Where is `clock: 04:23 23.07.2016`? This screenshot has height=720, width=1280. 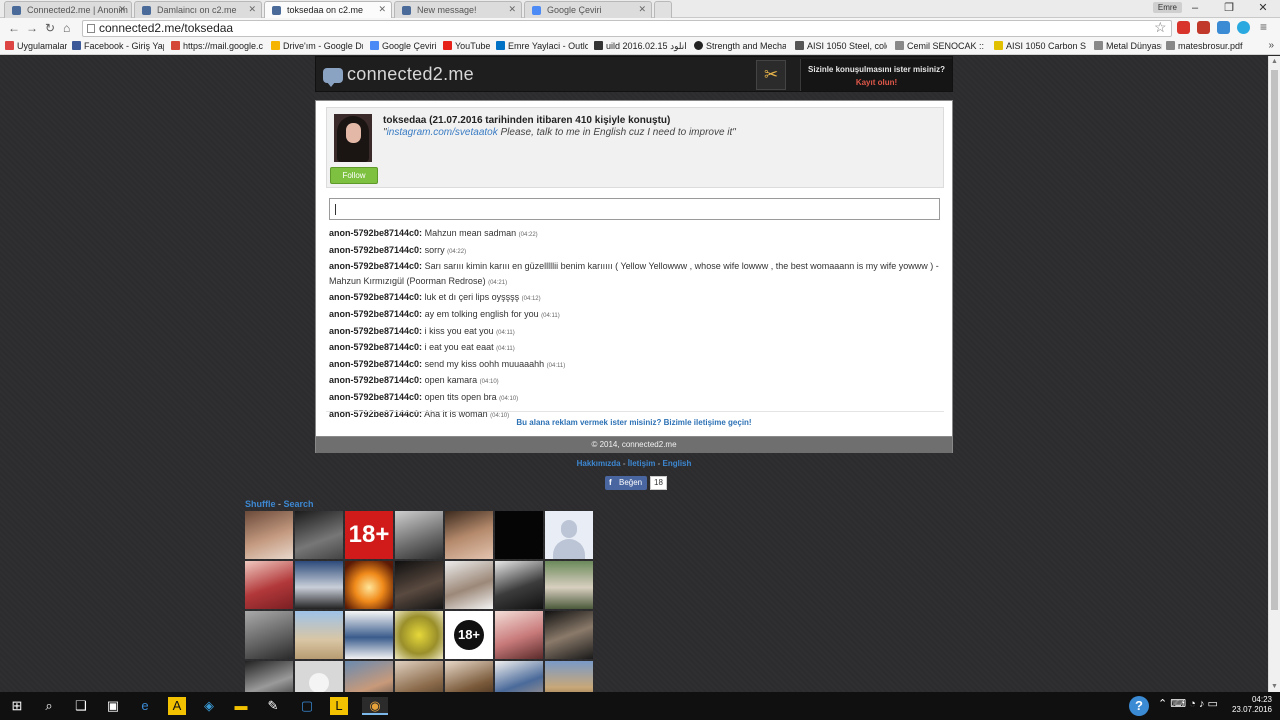
clock: 04:23 23.07.2016 is located at coordinates (1252, 705).